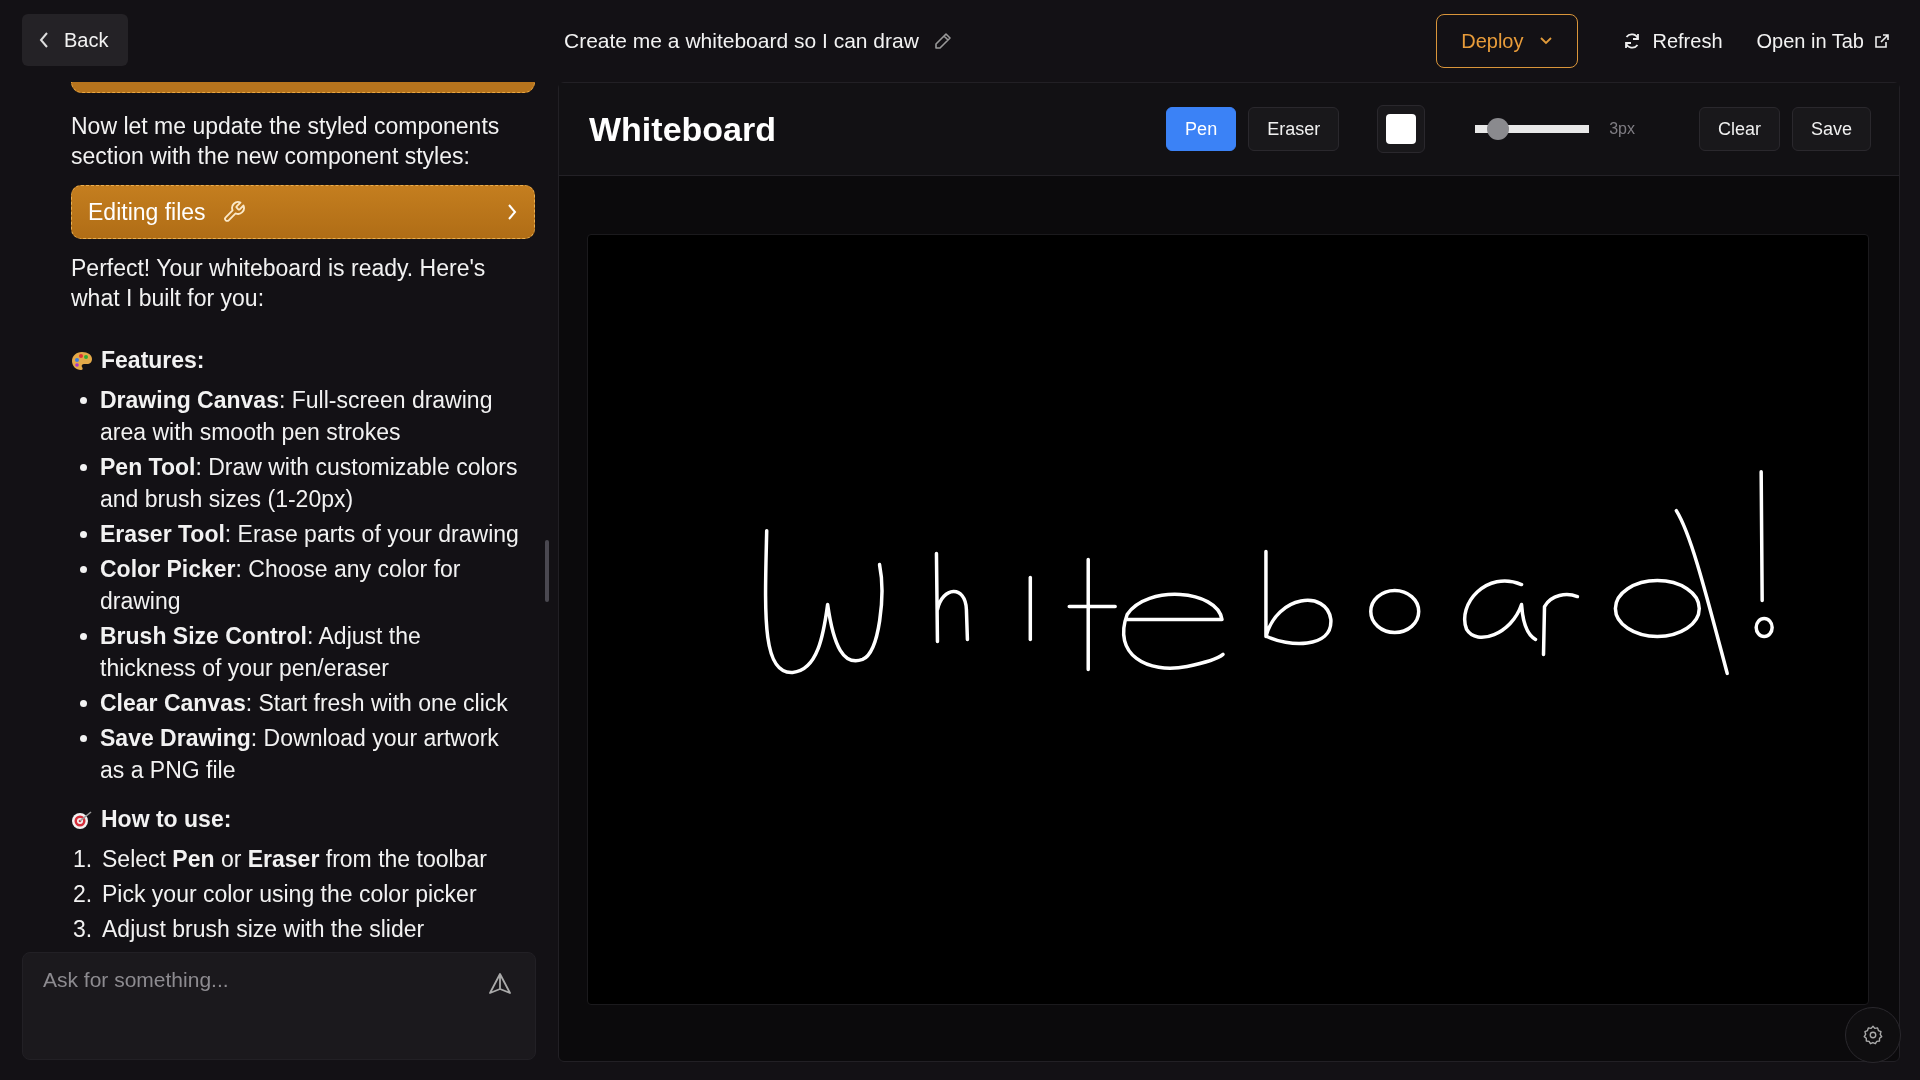 The height and width of the screenshot is (1080, 1920). What do you see at coordinates (1622, 129) in the screenshot?
I see `brush-size-value: 3px` at bounding box center [1622, 129].